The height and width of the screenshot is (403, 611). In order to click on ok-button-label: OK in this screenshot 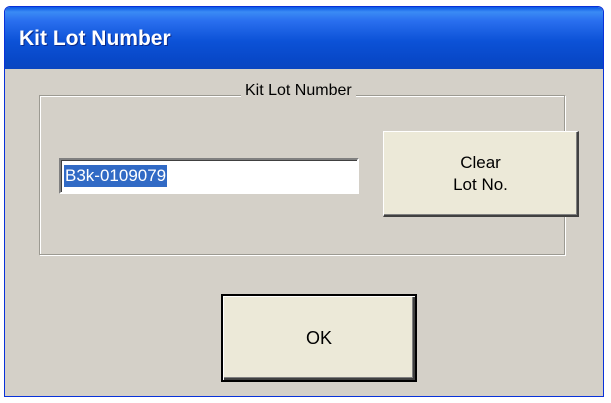, I will do `click(318, 337)`.